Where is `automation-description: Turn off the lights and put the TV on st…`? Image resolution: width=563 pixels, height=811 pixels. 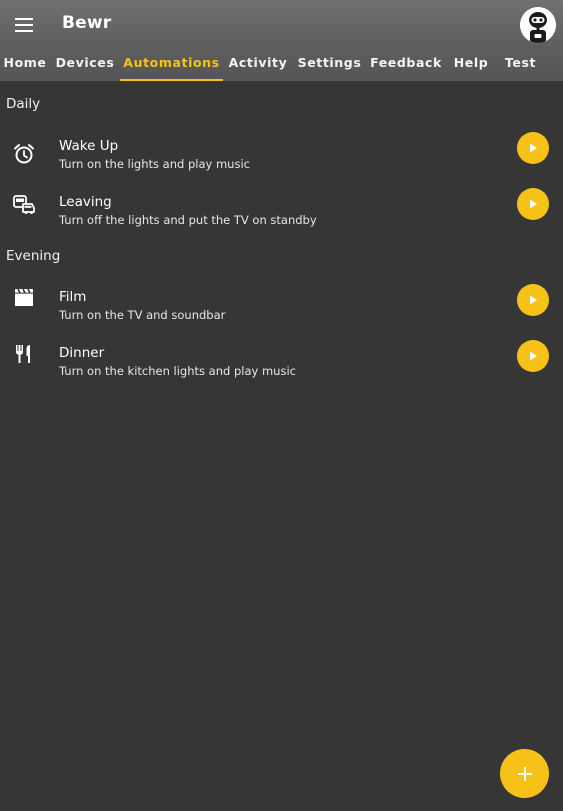
automation-description: Turn off the lights and put the TV on st… is located at coordinates (188, 220).